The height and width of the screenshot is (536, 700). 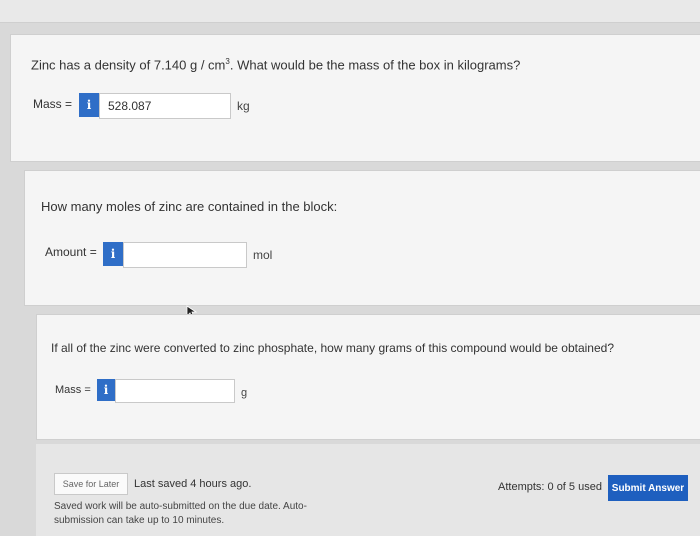 What do you see at coordinates (263, 255) in the screenshot?
I see `unit-label: mol` at bounding box center [263, 255].